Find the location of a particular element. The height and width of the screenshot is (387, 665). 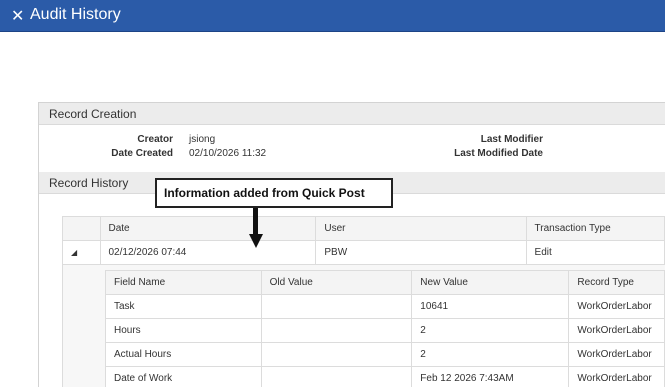

date-created-value: 02/10/2026 11:32 is located at coordinates (228, 153).